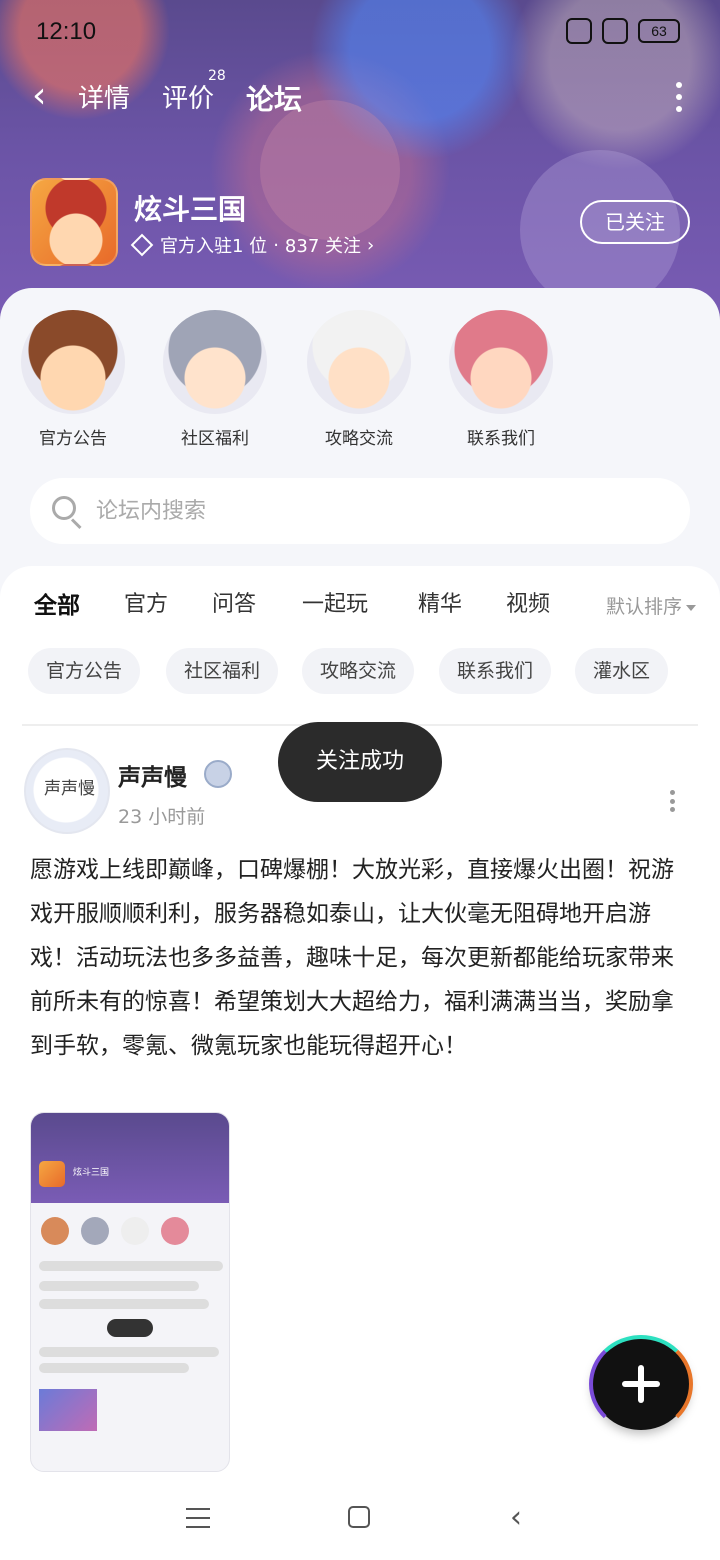 The height and width of the screenshot is (1560, 720). Describe the element at coordinates (188, 96) in the screenshot. I see `tab-reviews: 评价` at that location.